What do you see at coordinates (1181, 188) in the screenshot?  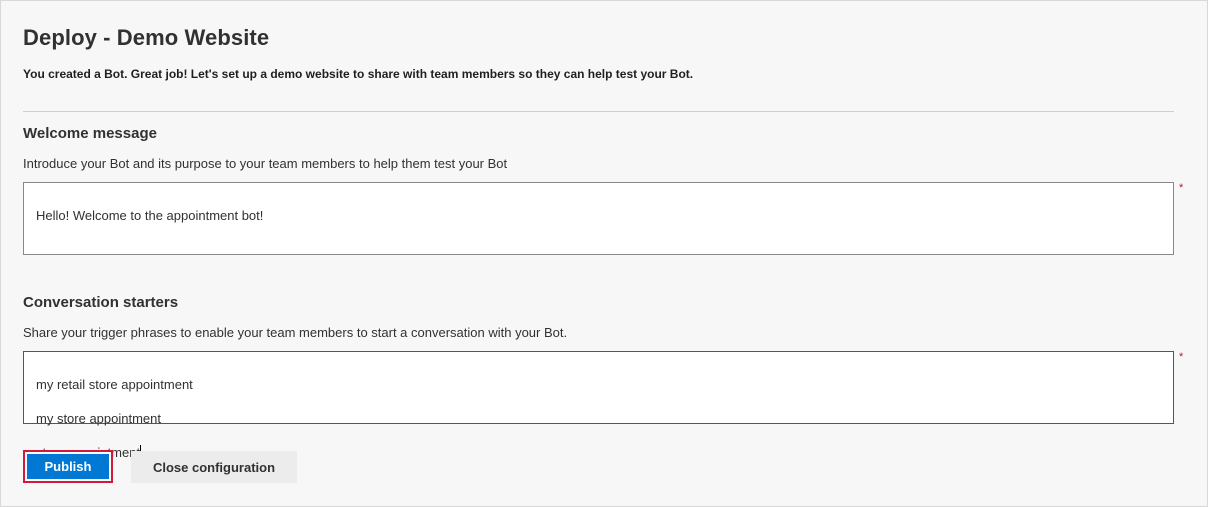 I see `welcome-required-mark: *` at bounding box center [1181, 188].